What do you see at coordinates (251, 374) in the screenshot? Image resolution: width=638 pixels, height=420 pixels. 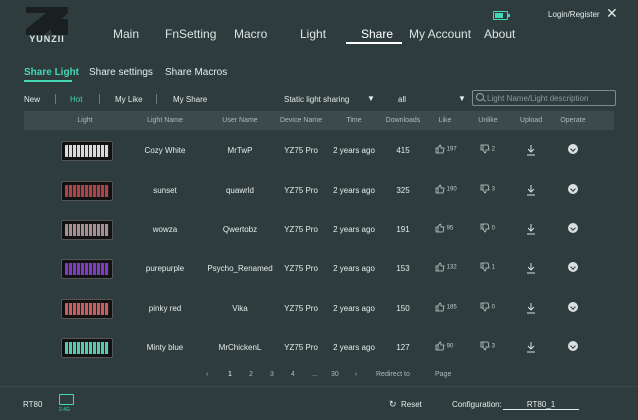 I see `page-2: 2` at bounding box center [251, 374].